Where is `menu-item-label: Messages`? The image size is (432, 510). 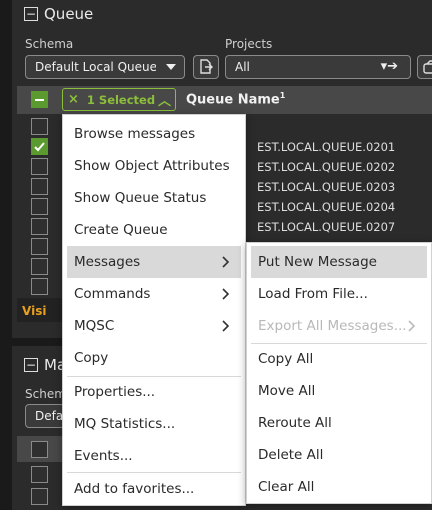
menu-item-label: Messages is located at coordinates (107, 262).